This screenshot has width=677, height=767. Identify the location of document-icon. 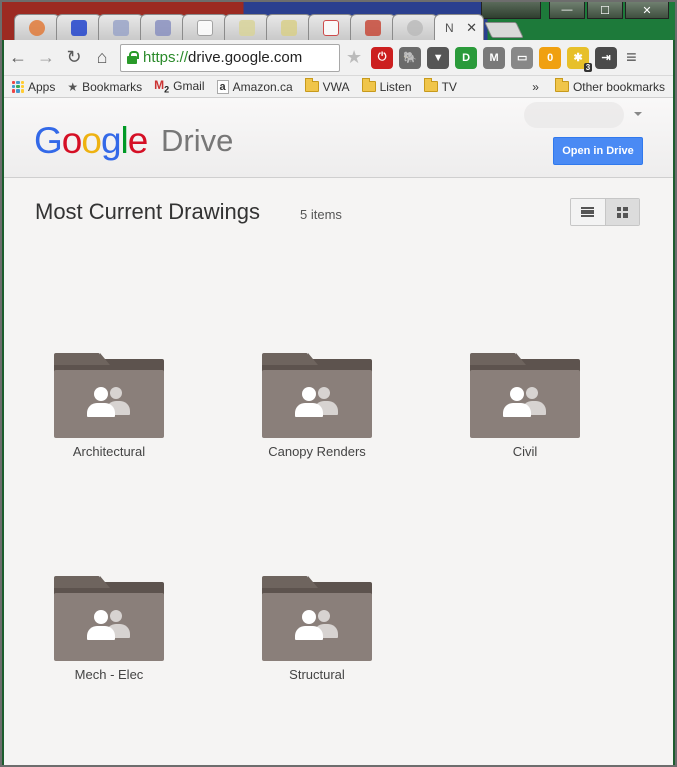
(205, 27).